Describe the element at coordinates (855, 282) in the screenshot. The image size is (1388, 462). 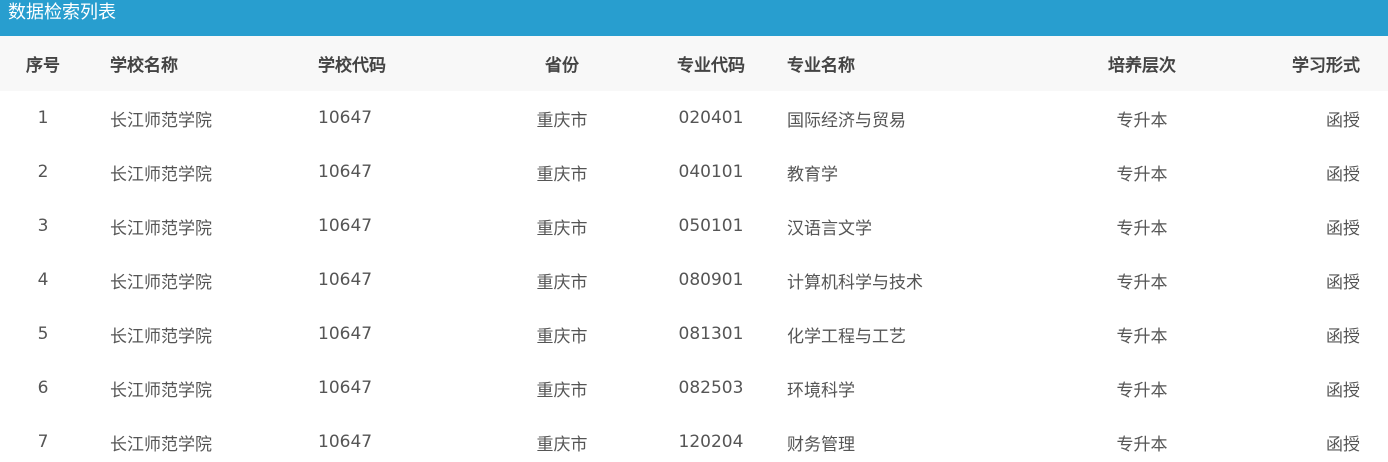
I see `cell-major-name: 计算机科学与技术` at that location.